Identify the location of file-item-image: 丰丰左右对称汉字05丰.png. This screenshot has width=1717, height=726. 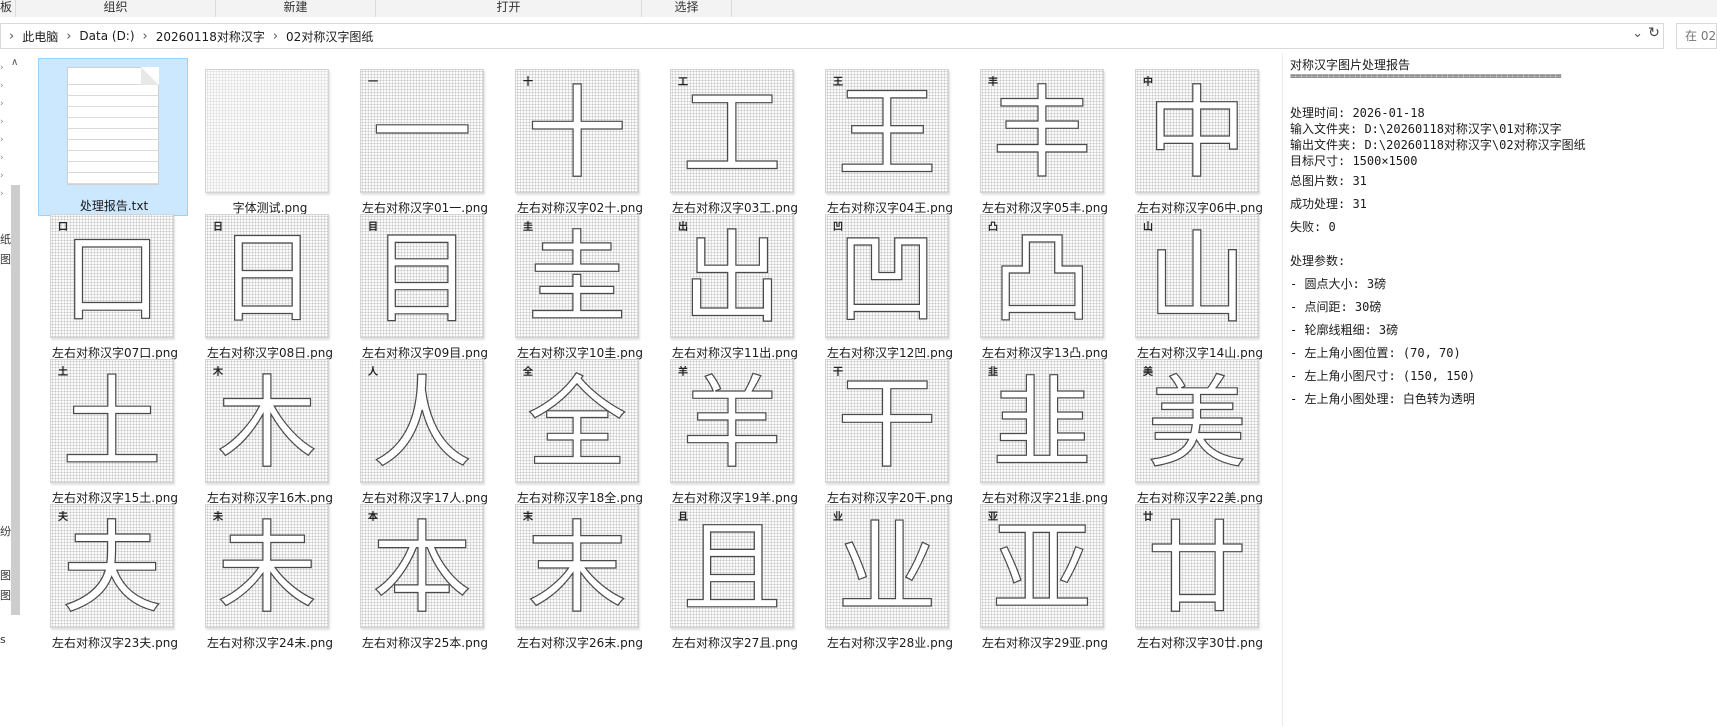
(1045, 140).